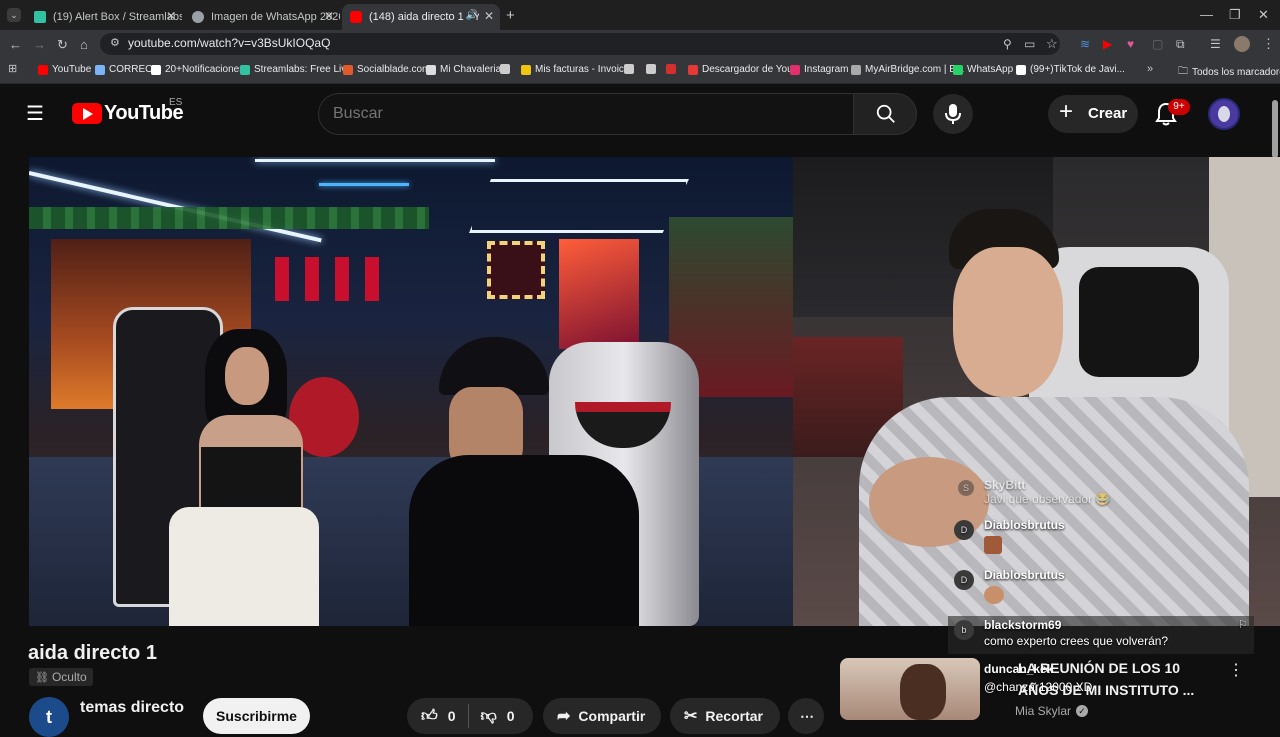 The image size is (1280, 737). I want to click on url-text: youtube.com/watch?v=v3BsUkIOQaQ, so click(229, 43).